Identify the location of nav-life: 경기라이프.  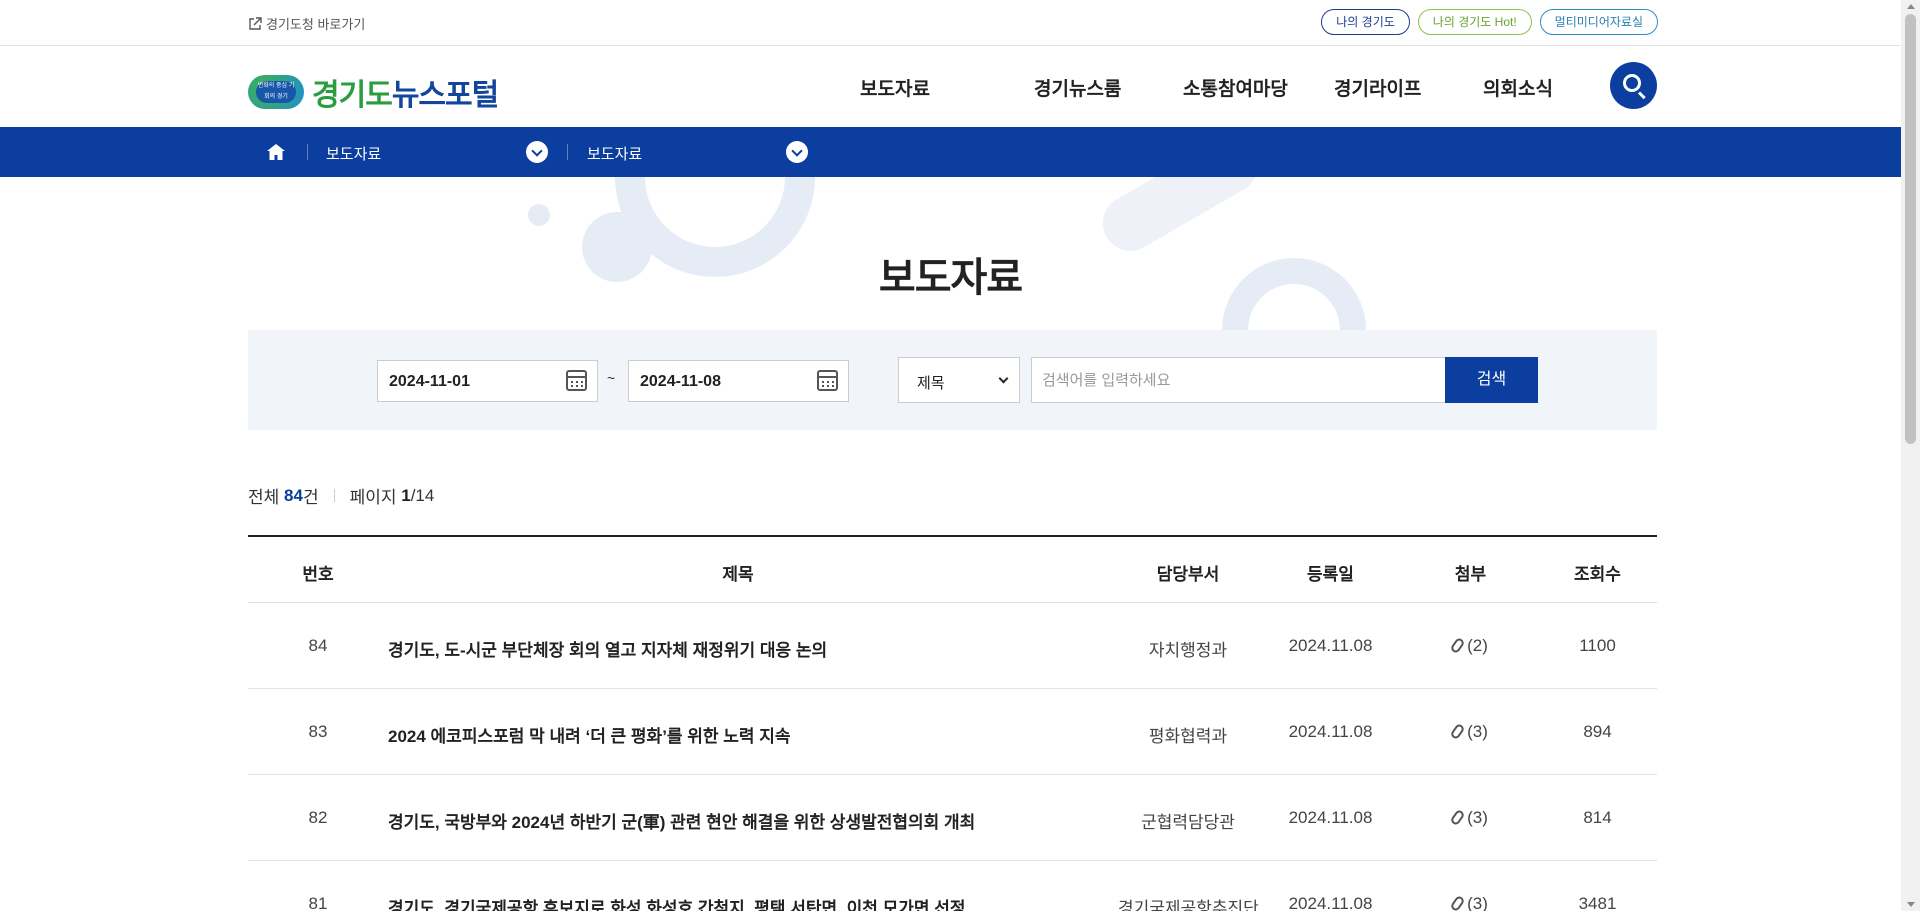
(1377, 87).